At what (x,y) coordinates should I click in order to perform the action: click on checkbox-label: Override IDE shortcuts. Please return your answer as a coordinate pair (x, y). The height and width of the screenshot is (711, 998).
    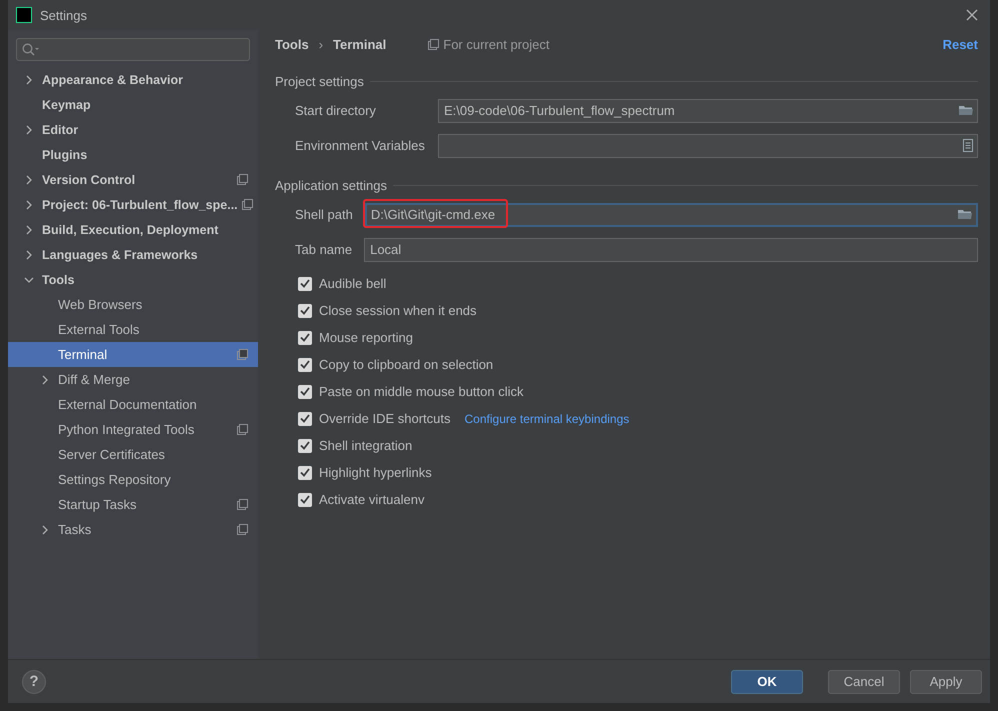
    Looking at the image, I should click on (384, 418).